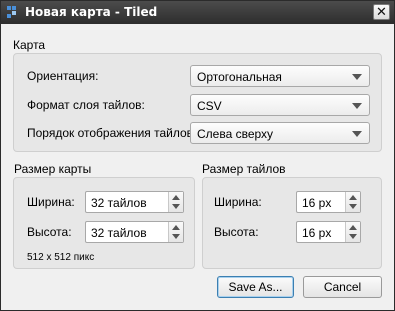 This screenshot has width=395, height=311. What do you see at coordinates (29, 45) in the screenshot?
I see `map-section-title: Карта` at bounding box center [29, 45].